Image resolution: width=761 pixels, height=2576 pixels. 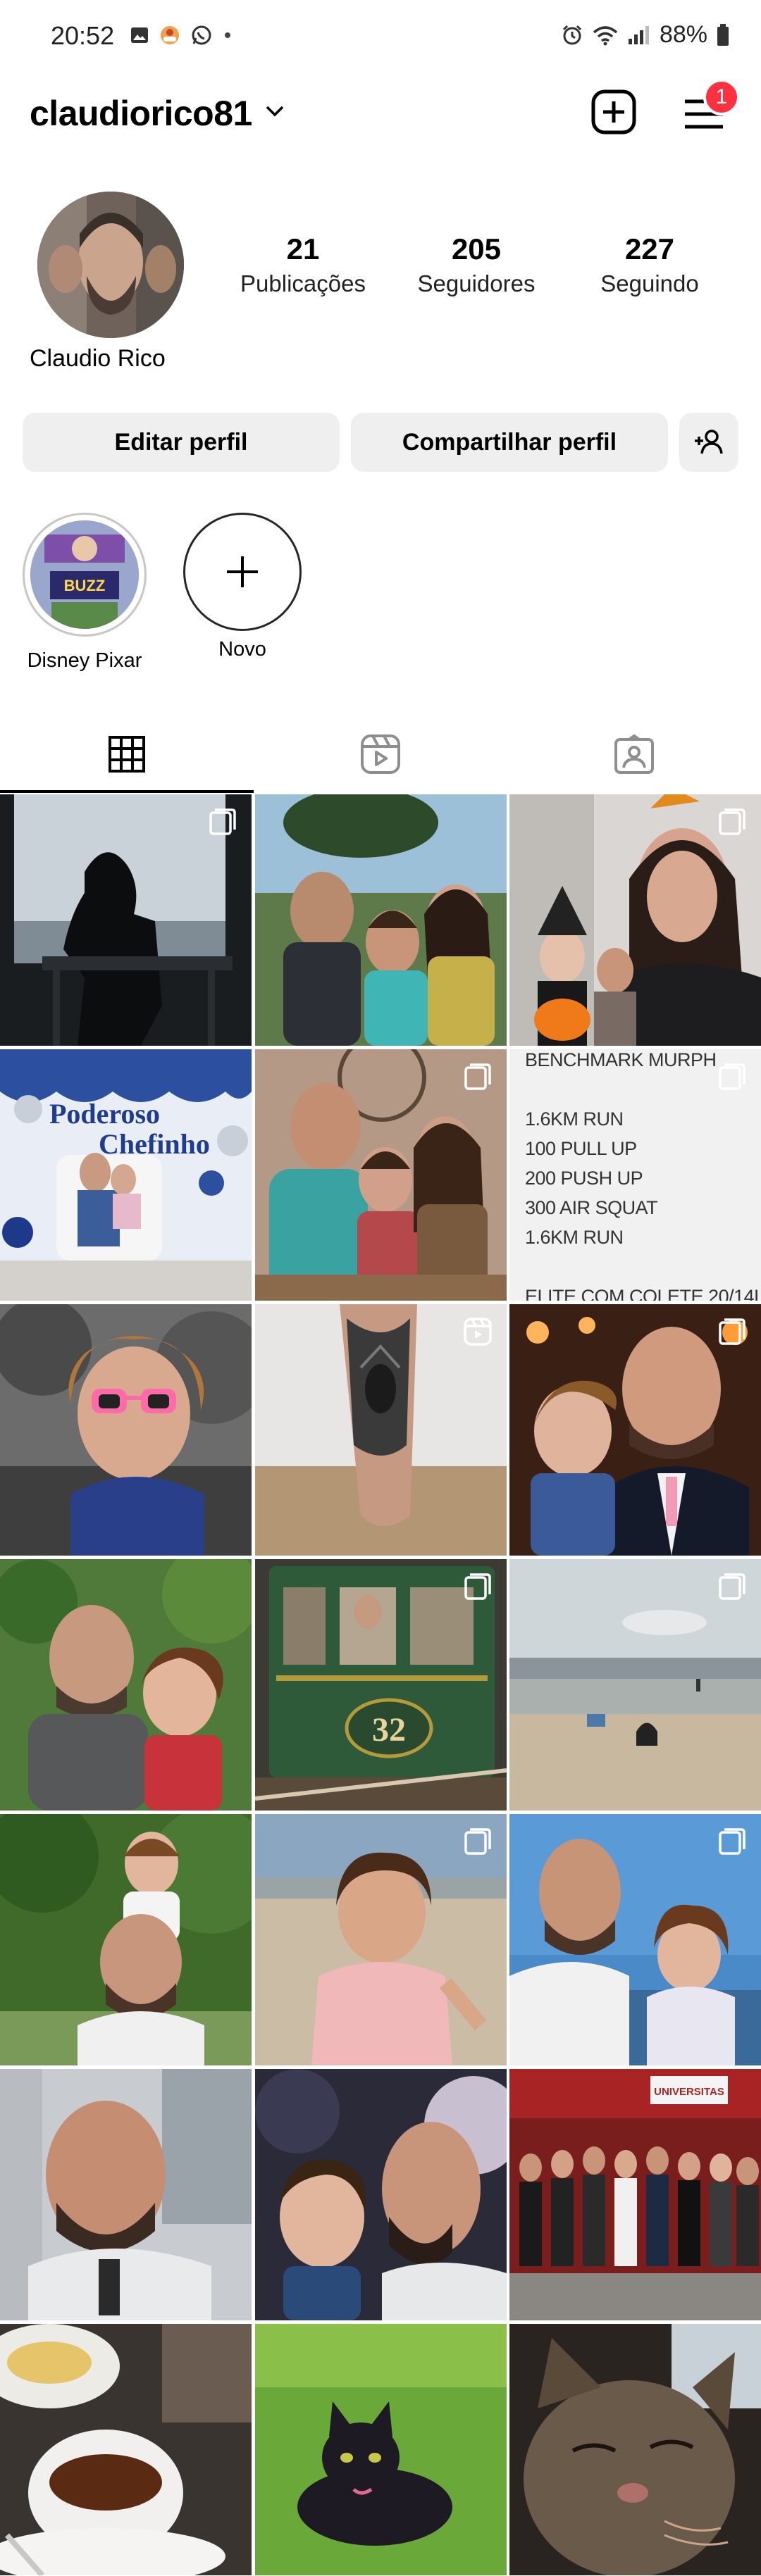 What do you see at coordinates (638, 34) in the screenshot?
I see `signal-icon` at bounding box center [638, 34].